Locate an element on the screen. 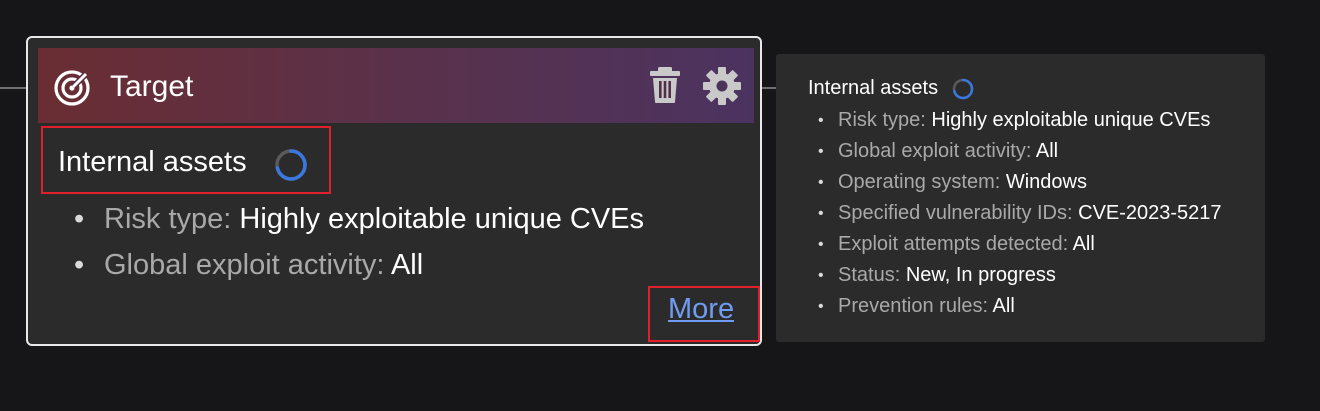 This screenshot has width=1320, height=411. asset-title: Internal assets is located at coordinates (152, 162).